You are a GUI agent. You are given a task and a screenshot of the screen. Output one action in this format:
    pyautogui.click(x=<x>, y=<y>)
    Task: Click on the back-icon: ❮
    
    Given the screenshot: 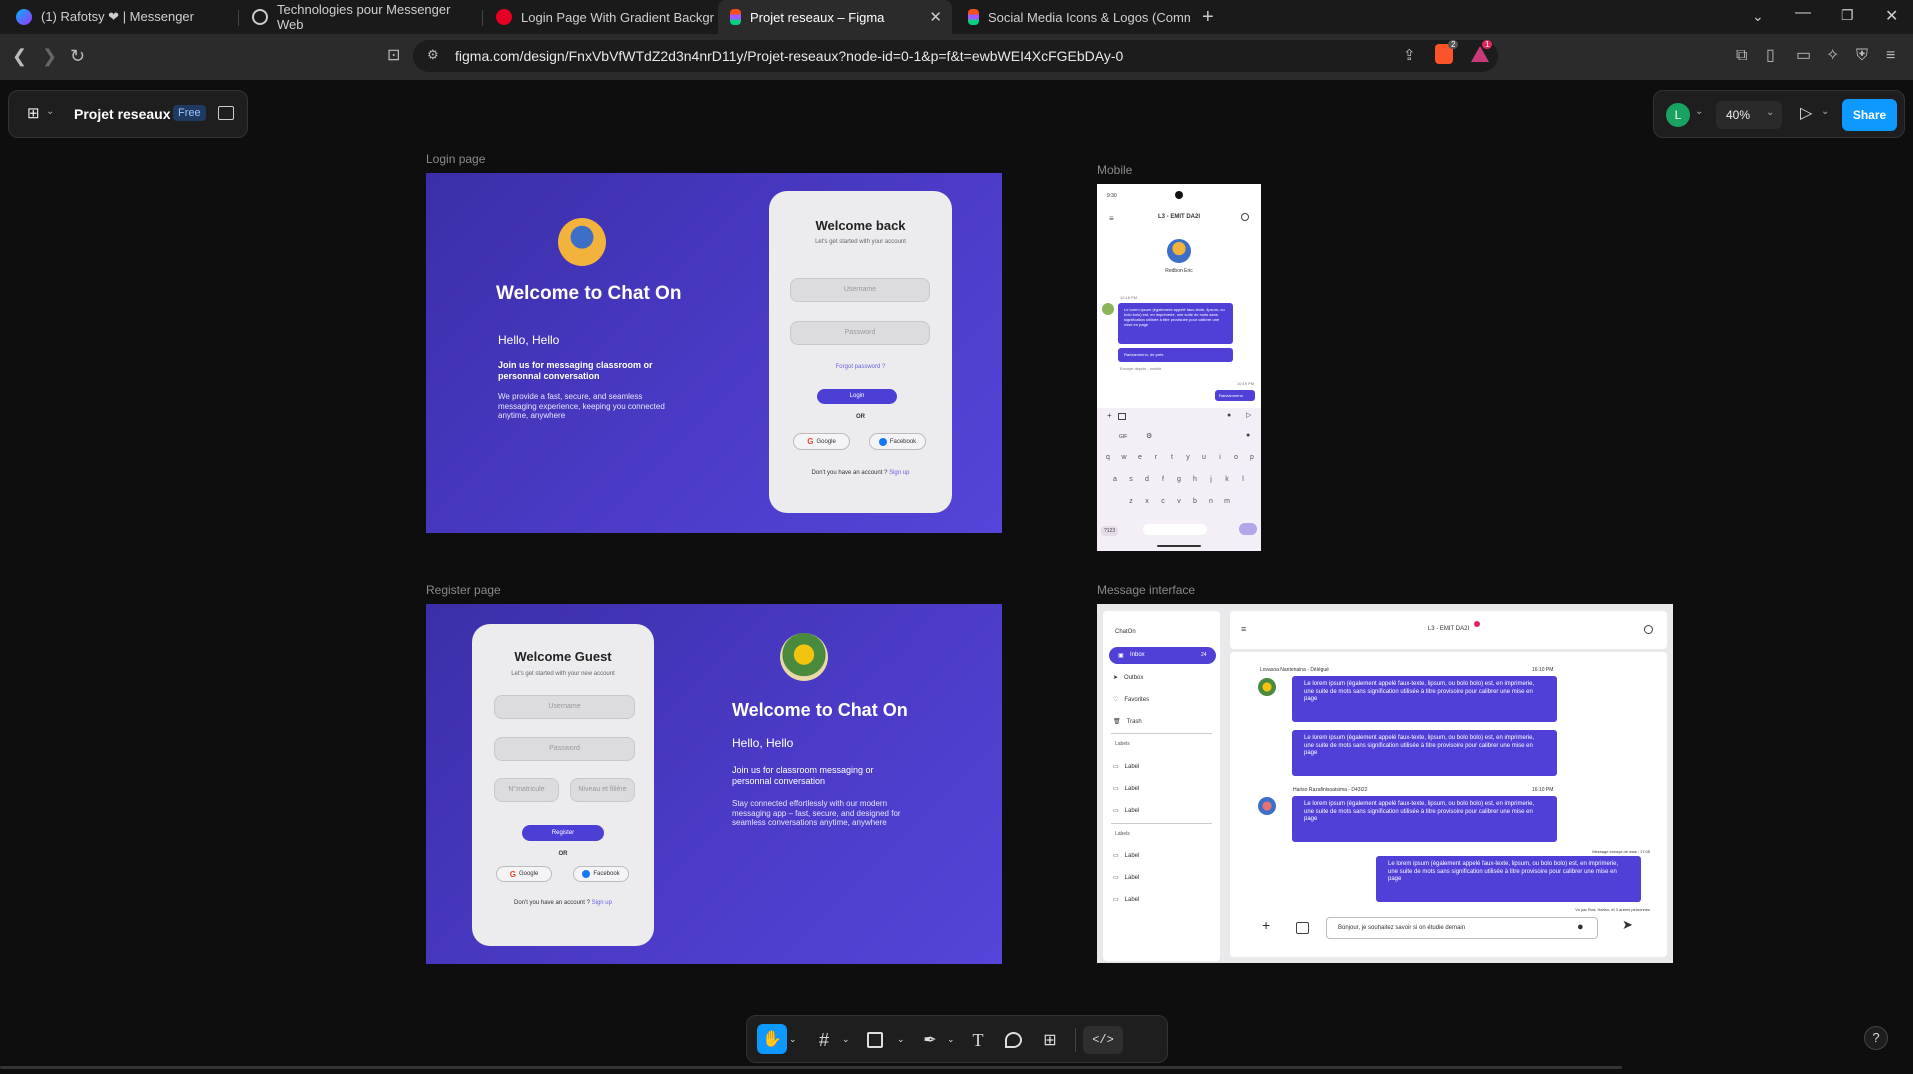 What is the action you would take?
    pyautogui.click(x=19, y=56)
    